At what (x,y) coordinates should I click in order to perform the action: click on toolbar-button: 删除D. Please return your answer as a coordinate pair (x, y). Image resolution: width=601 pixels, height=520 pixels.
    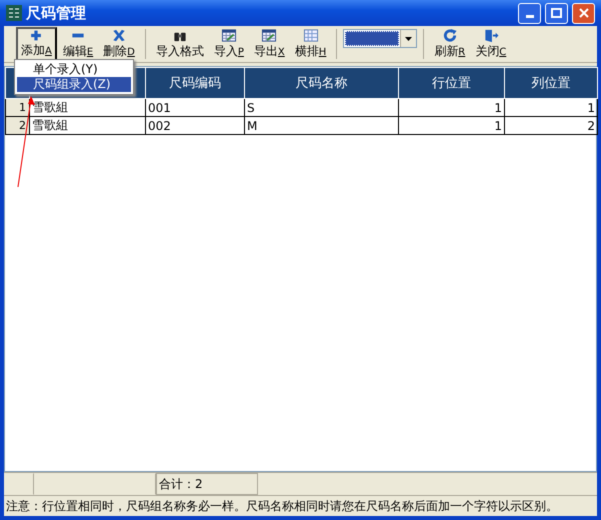
    Looking at the image, I should click on (119, 44).